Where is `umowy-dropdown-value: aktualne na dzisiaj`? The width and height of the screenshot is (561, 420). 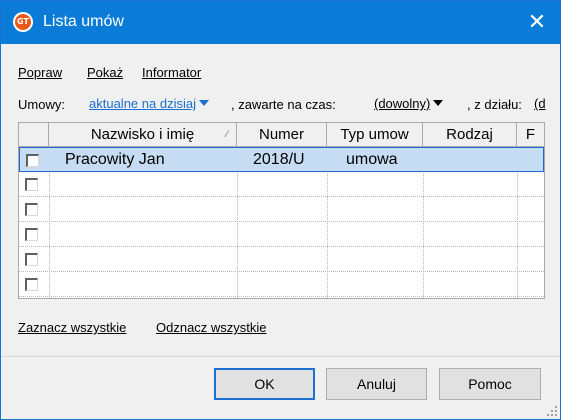
umowy-dropdown-value: aktualne na dzisiaj is located at coordinates (142, 103).